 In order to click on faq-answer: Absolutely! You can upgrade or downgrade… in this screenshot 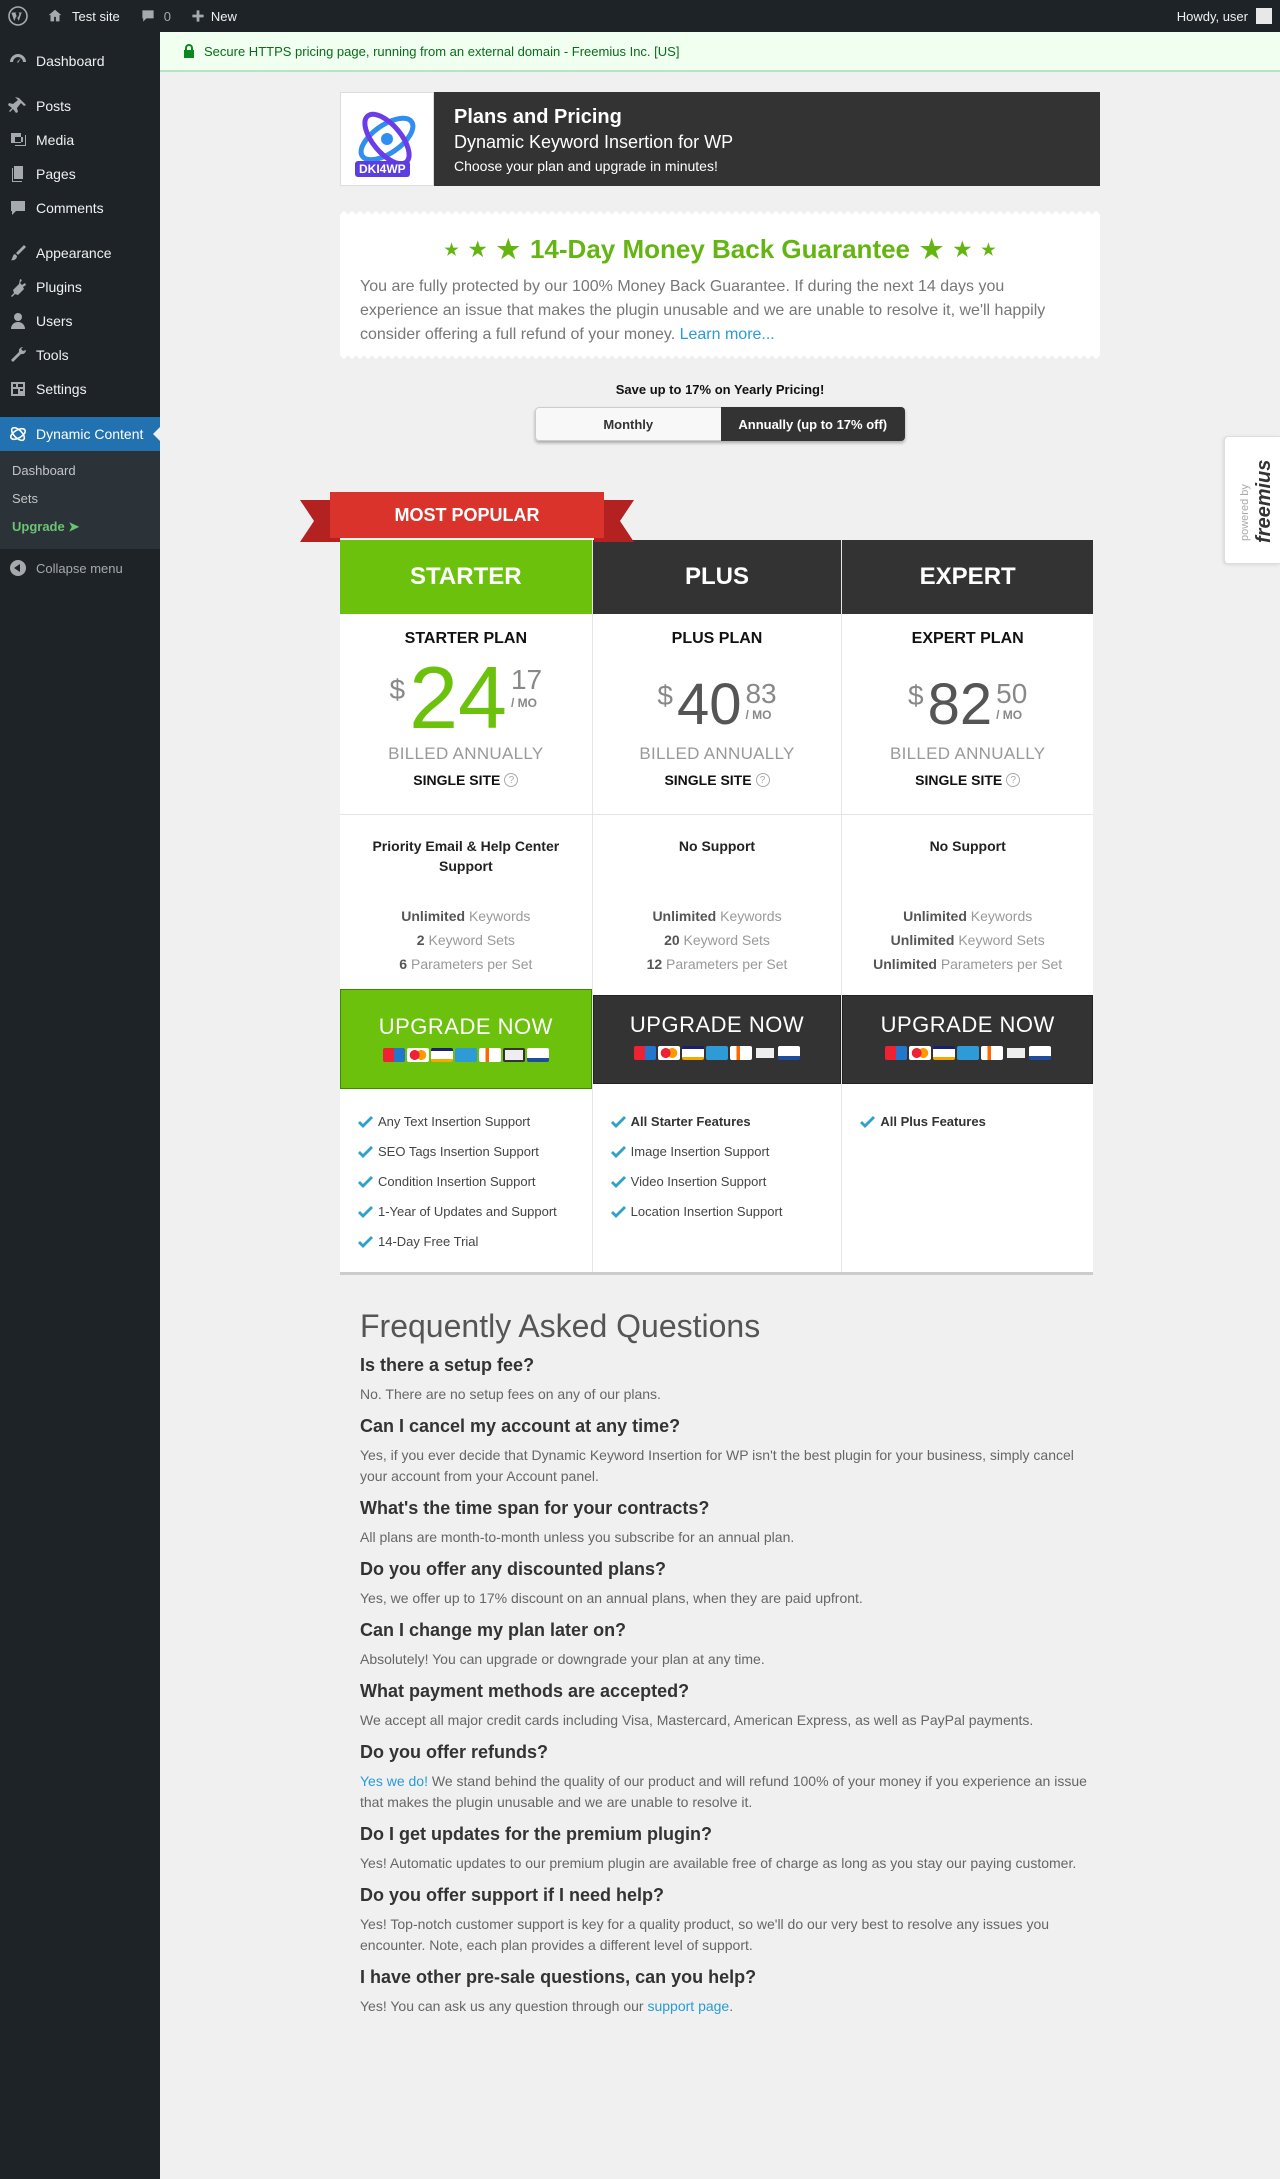, I will do `click(562, 1659)`.